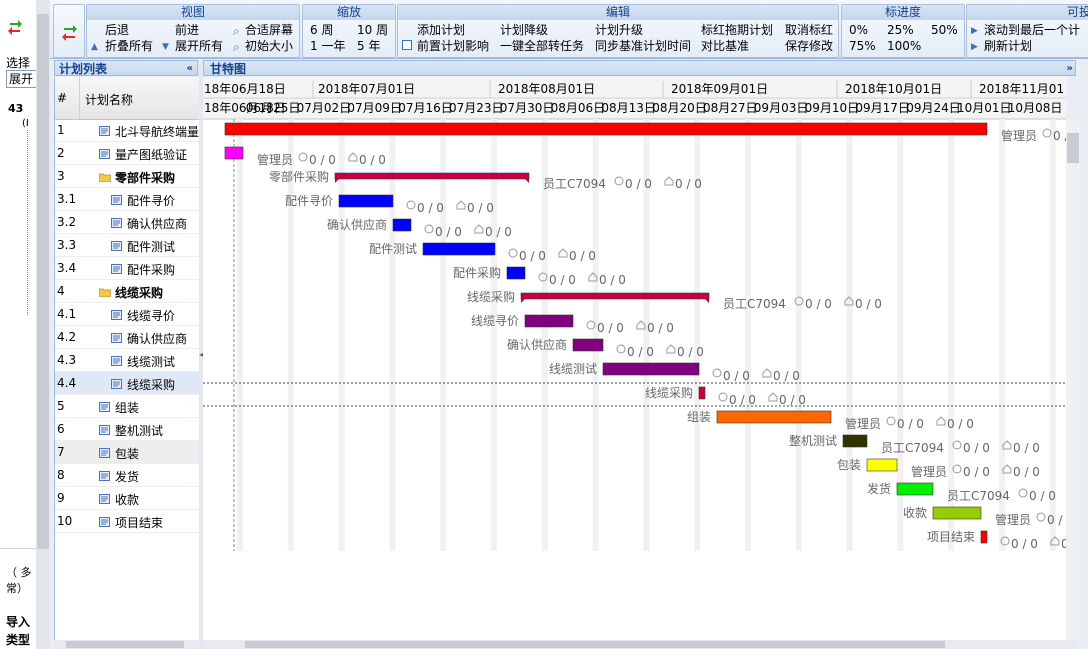 The height and width of the screenshot is (649, 1088). Describe the element at coordinates (127, 176) in the screenshot. I see `table-row: 3 零部件采购` at that location.